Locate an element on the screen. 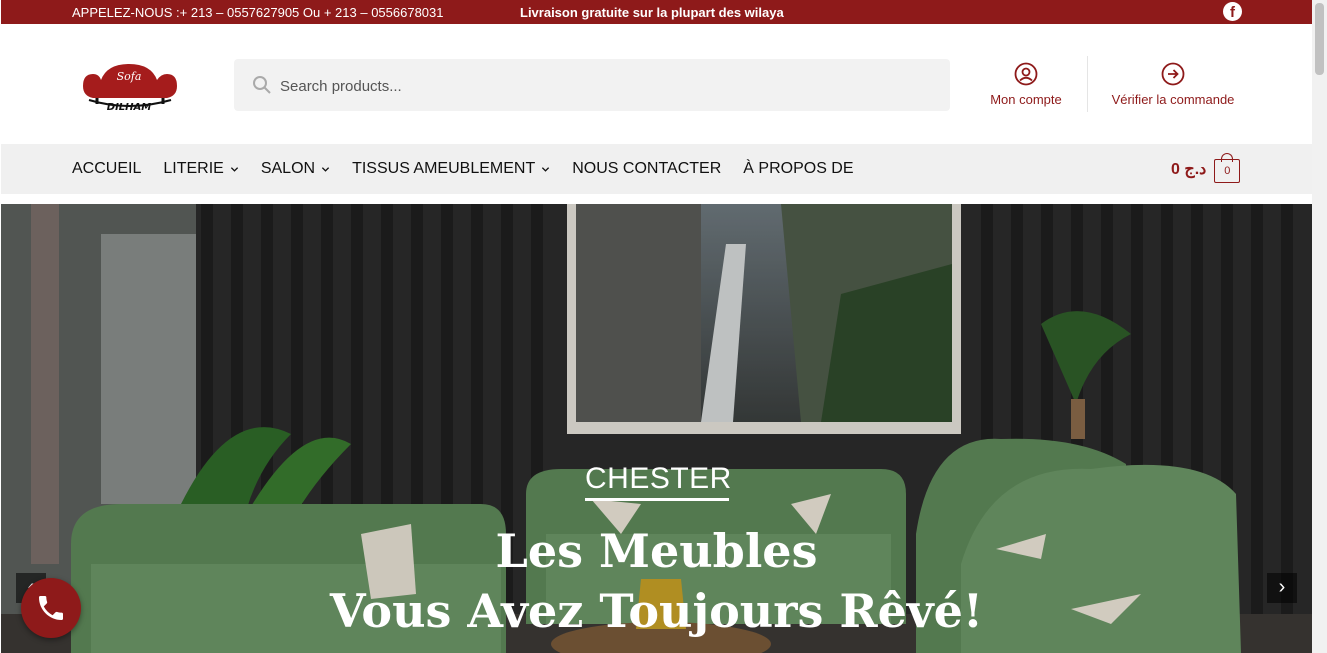  cart-total: 0 د.ج is located at coordinates (1188, 169).